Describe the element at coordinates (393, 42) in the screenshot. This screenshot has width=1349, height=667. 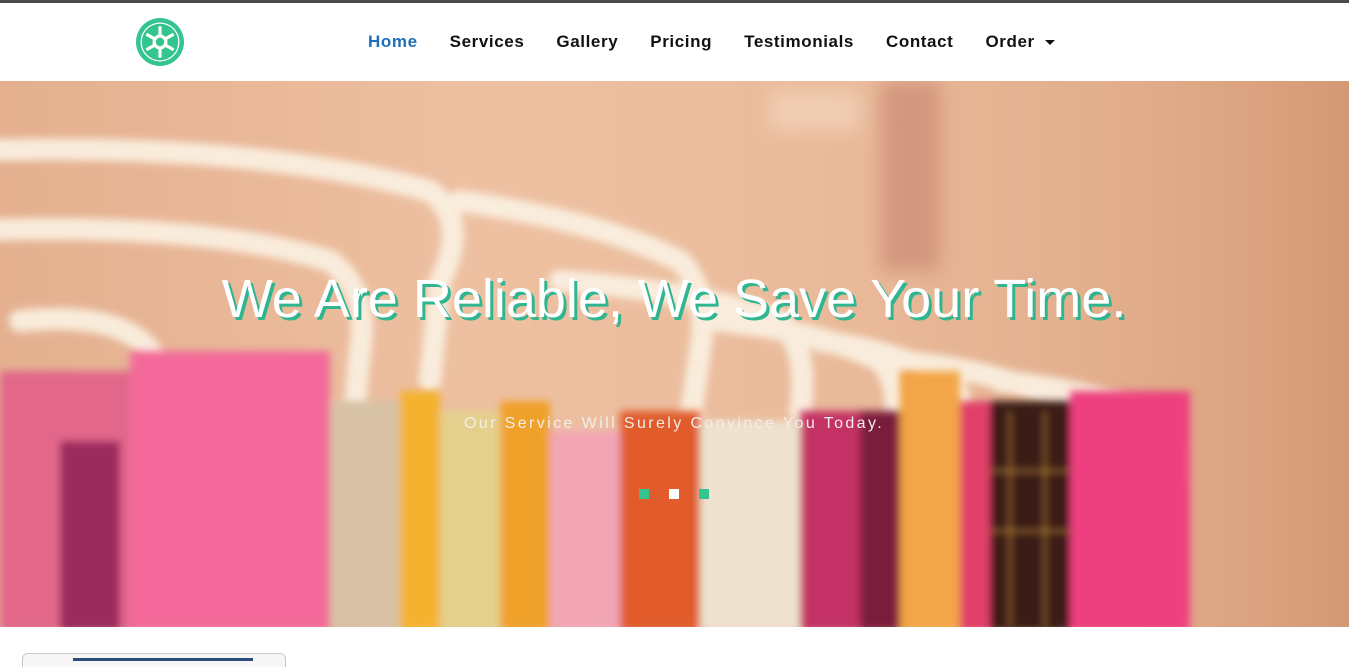
I see `nav-home: Home` at that location.